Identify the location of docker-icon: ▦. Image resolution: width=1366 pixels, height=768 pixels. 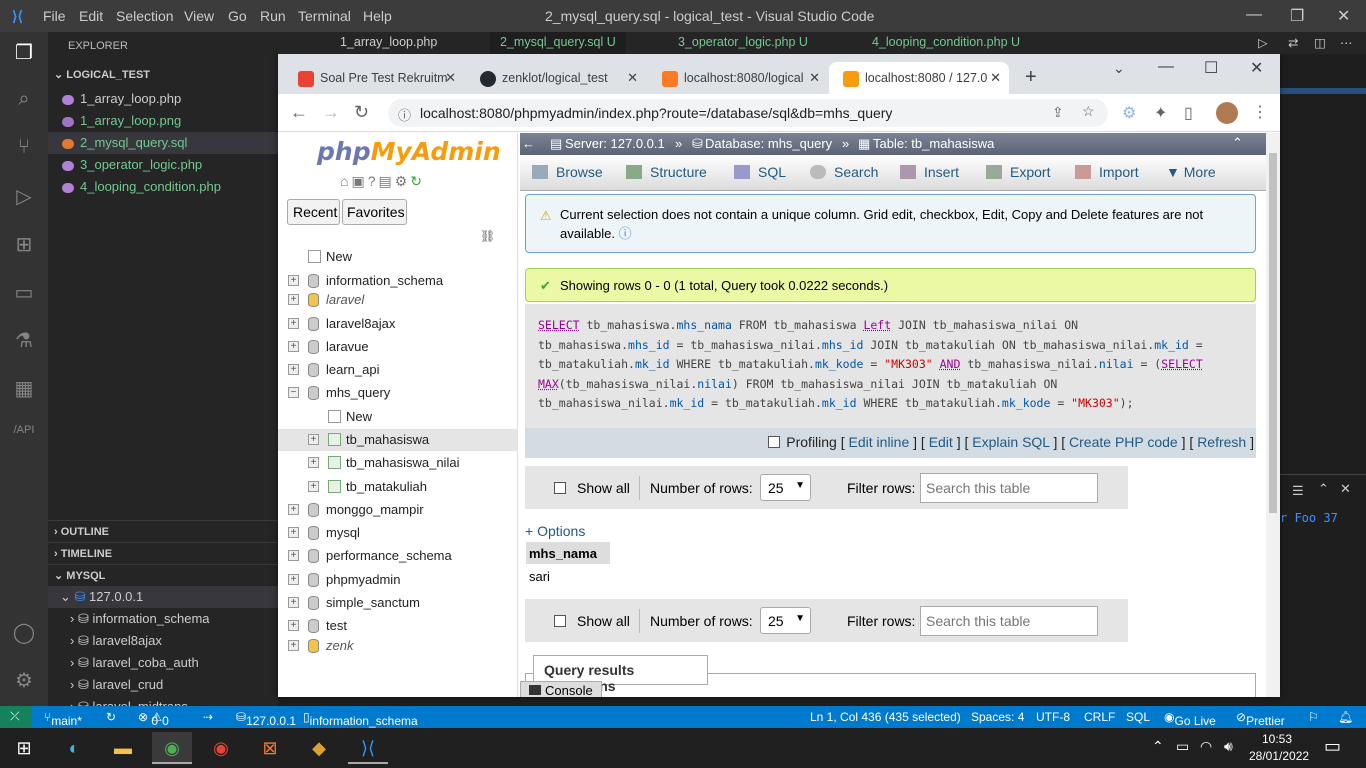
(24, 390).